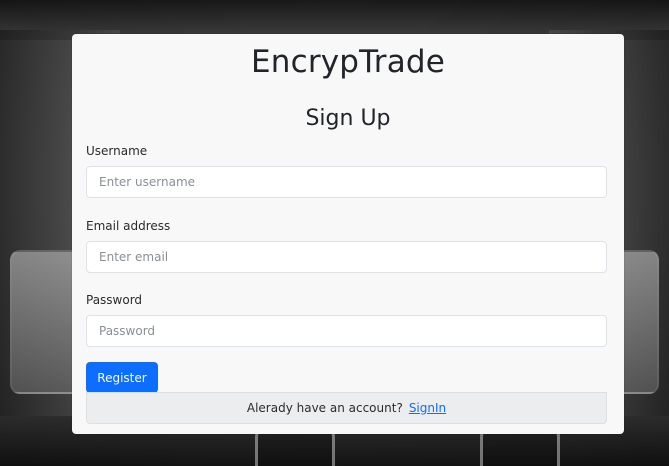 This screenshot has width=669, height=466. I want to click on email-field, so click(346, 257).